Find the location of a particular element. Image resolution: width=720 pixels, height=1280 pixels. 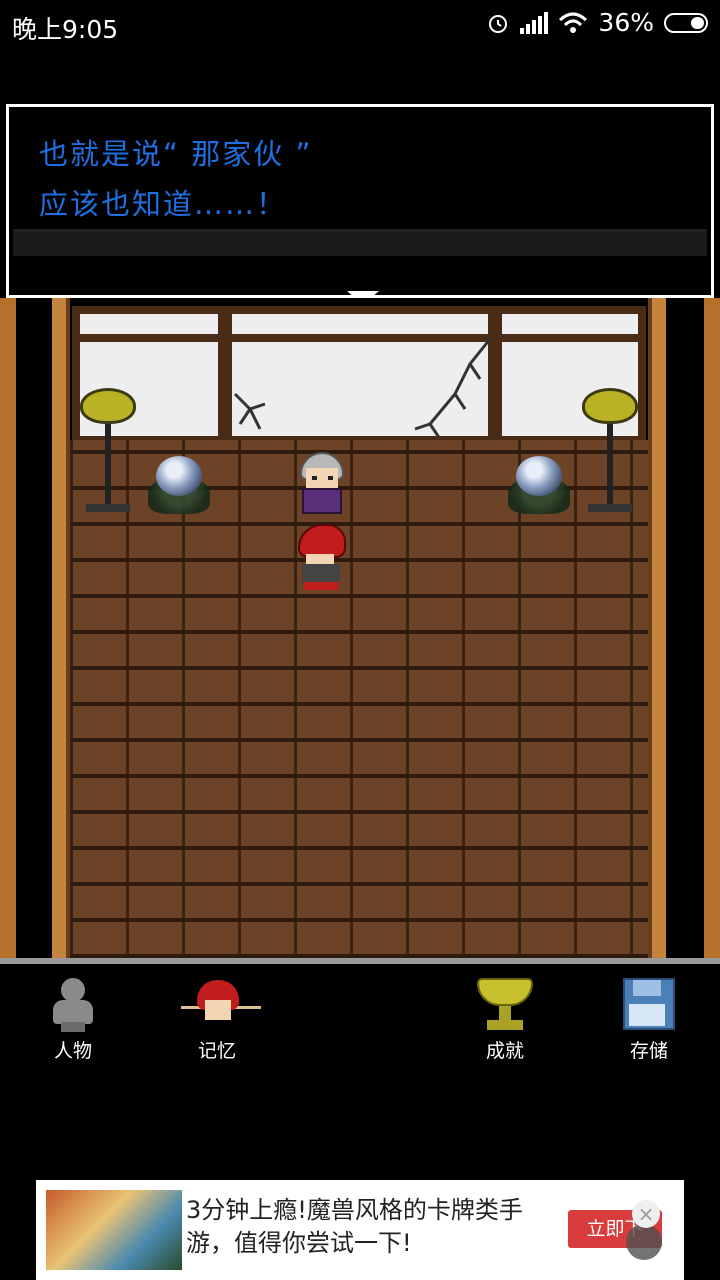

memory-icon is located at coordinates (221, 1004).